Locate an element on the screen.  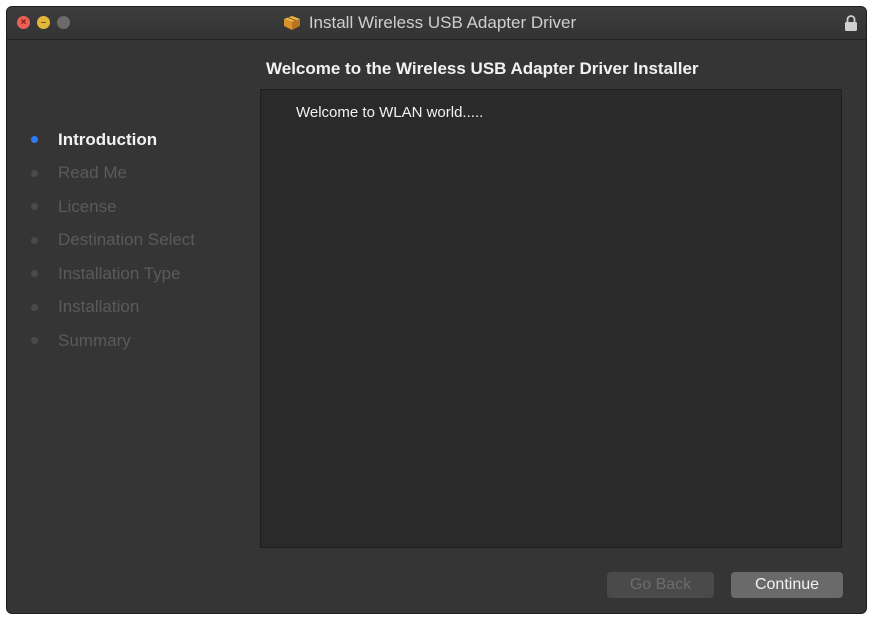
step-introduction: Introduction is located at coordinates (113, 140).